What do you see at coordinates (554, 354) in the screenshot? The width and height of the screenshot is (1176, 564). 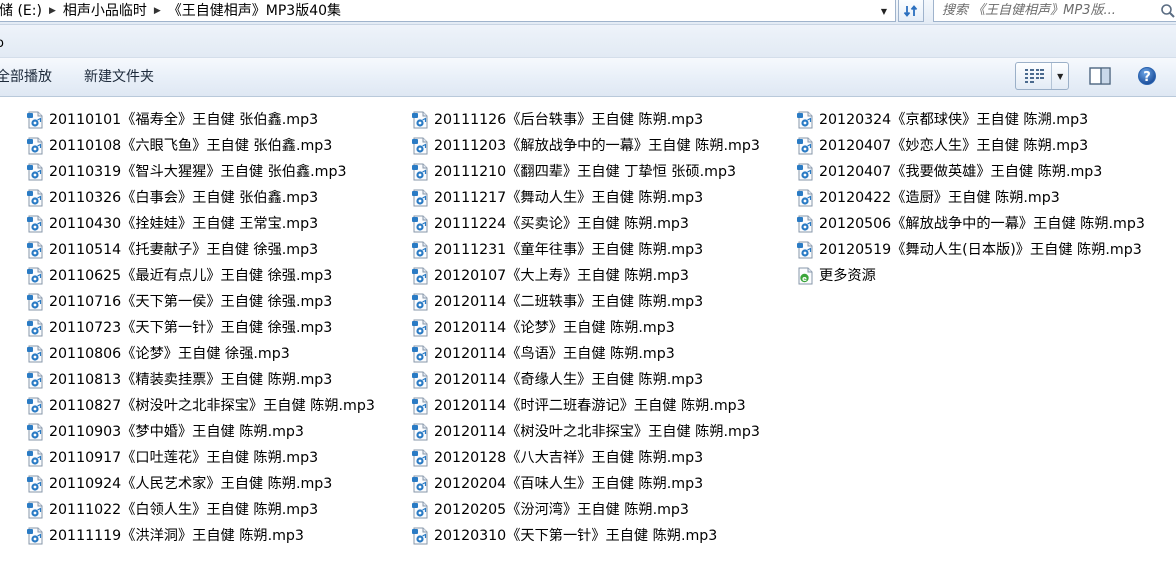 I see `file-name: 20120114《鸟语》王自健 陈朔.mp3` at bounding box center [554, 354].